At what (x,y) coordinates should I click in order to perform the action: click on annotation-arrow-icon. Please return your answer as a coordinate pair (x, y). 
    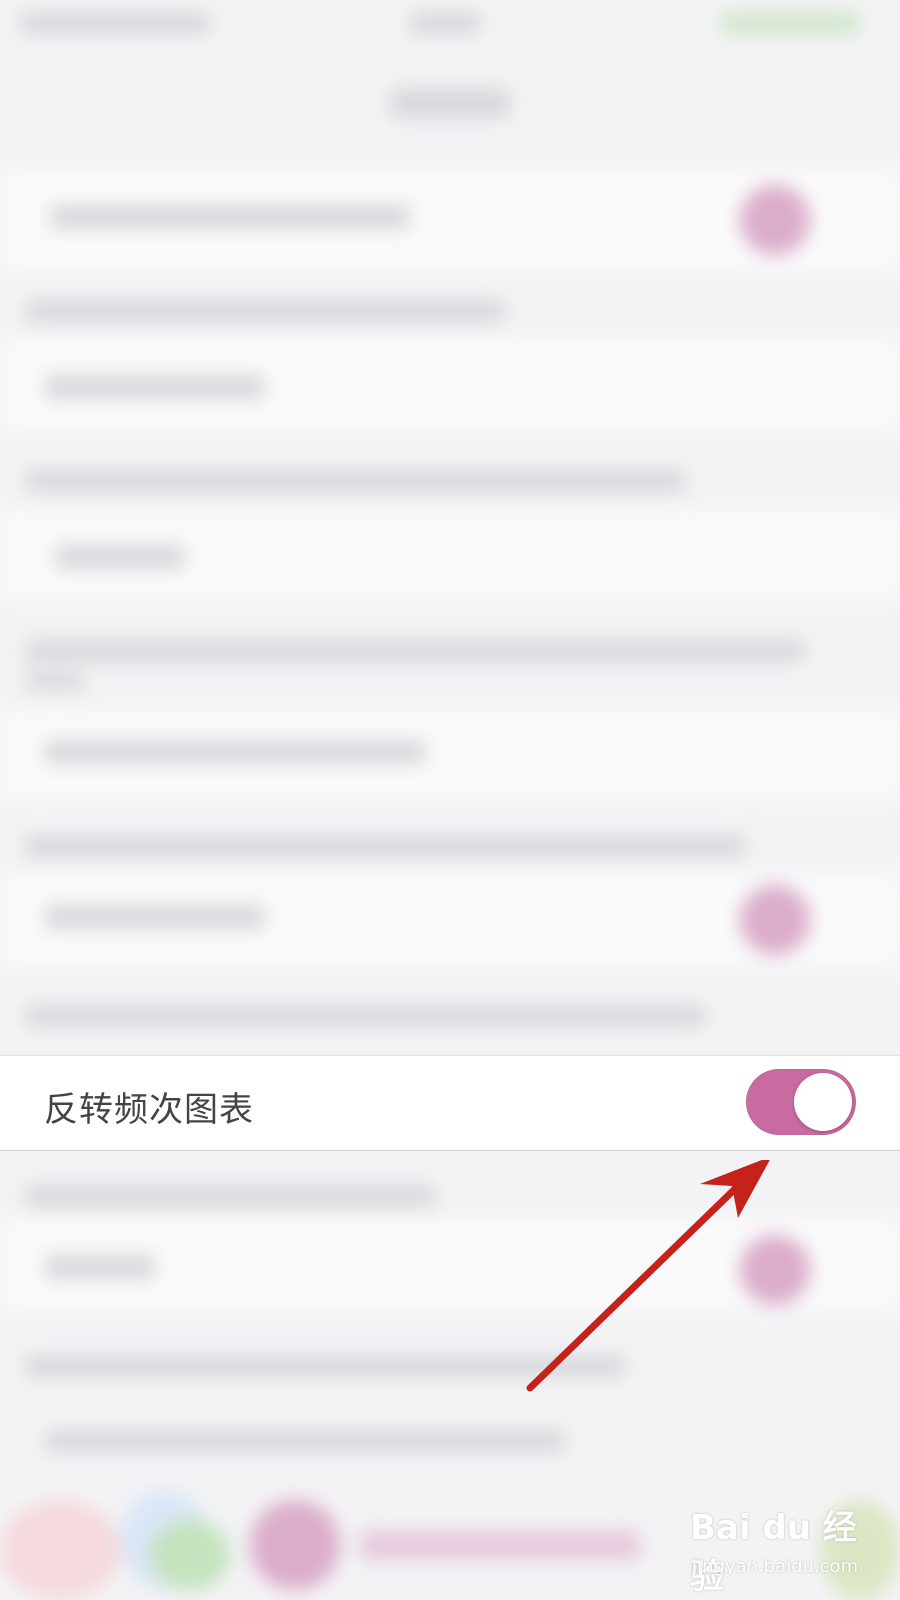
    Looking at the image, I should click on (648, 1276).